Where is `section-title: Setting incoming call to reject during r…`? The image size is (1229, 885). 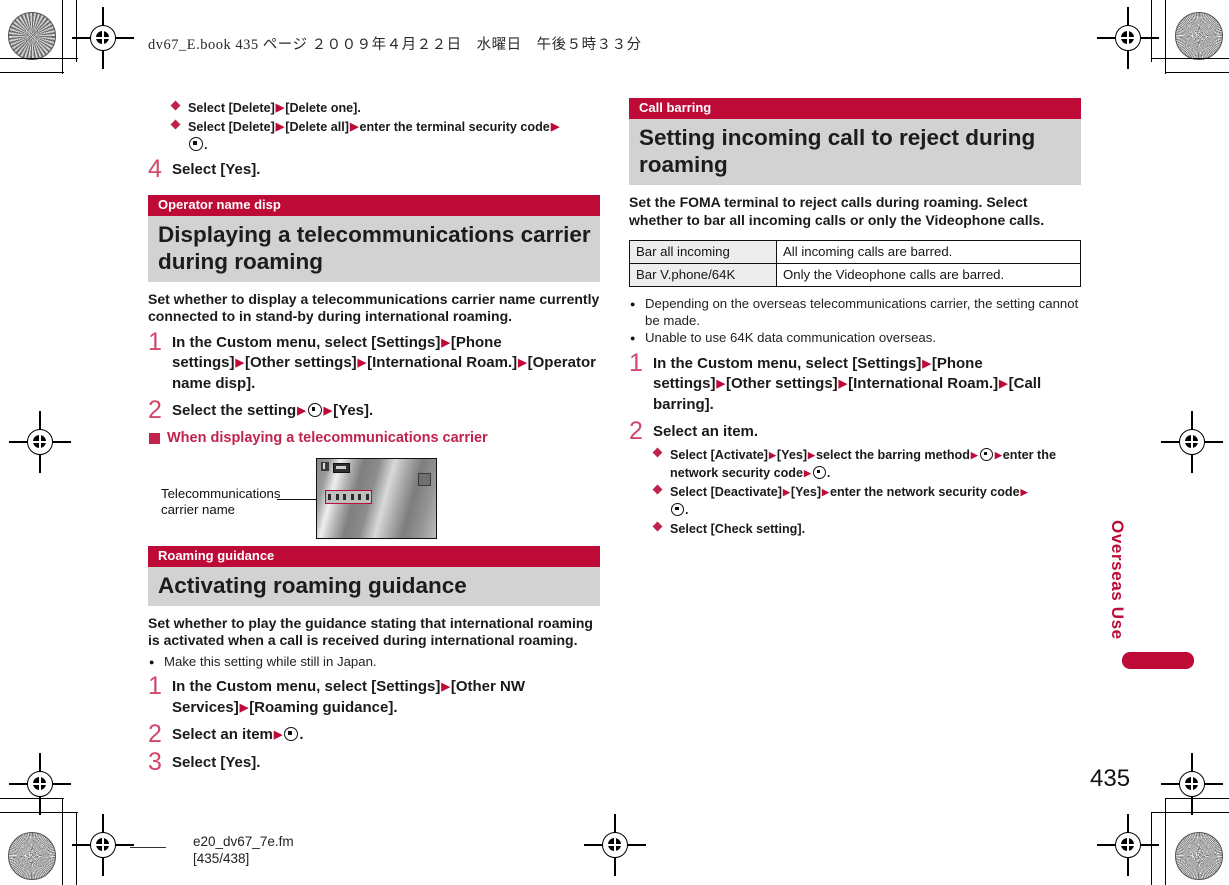 section-title: Setting incoming call to reject during r… is located at coordinates (855, 152).